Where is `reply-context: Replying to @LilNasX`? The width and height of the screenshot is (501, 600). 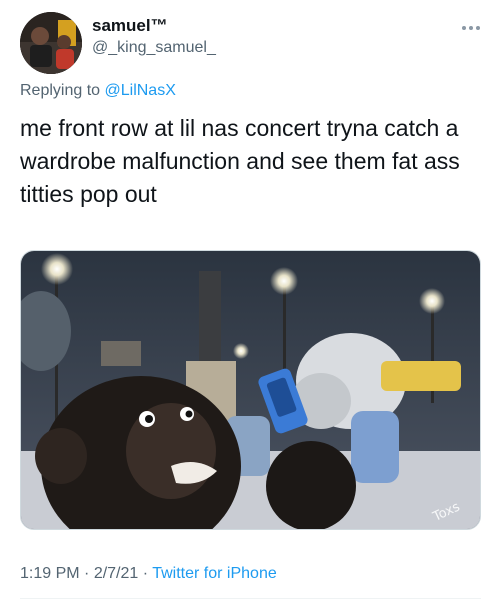 reply-context: Replying to @LilNasX is located at coordinates (98, 91).